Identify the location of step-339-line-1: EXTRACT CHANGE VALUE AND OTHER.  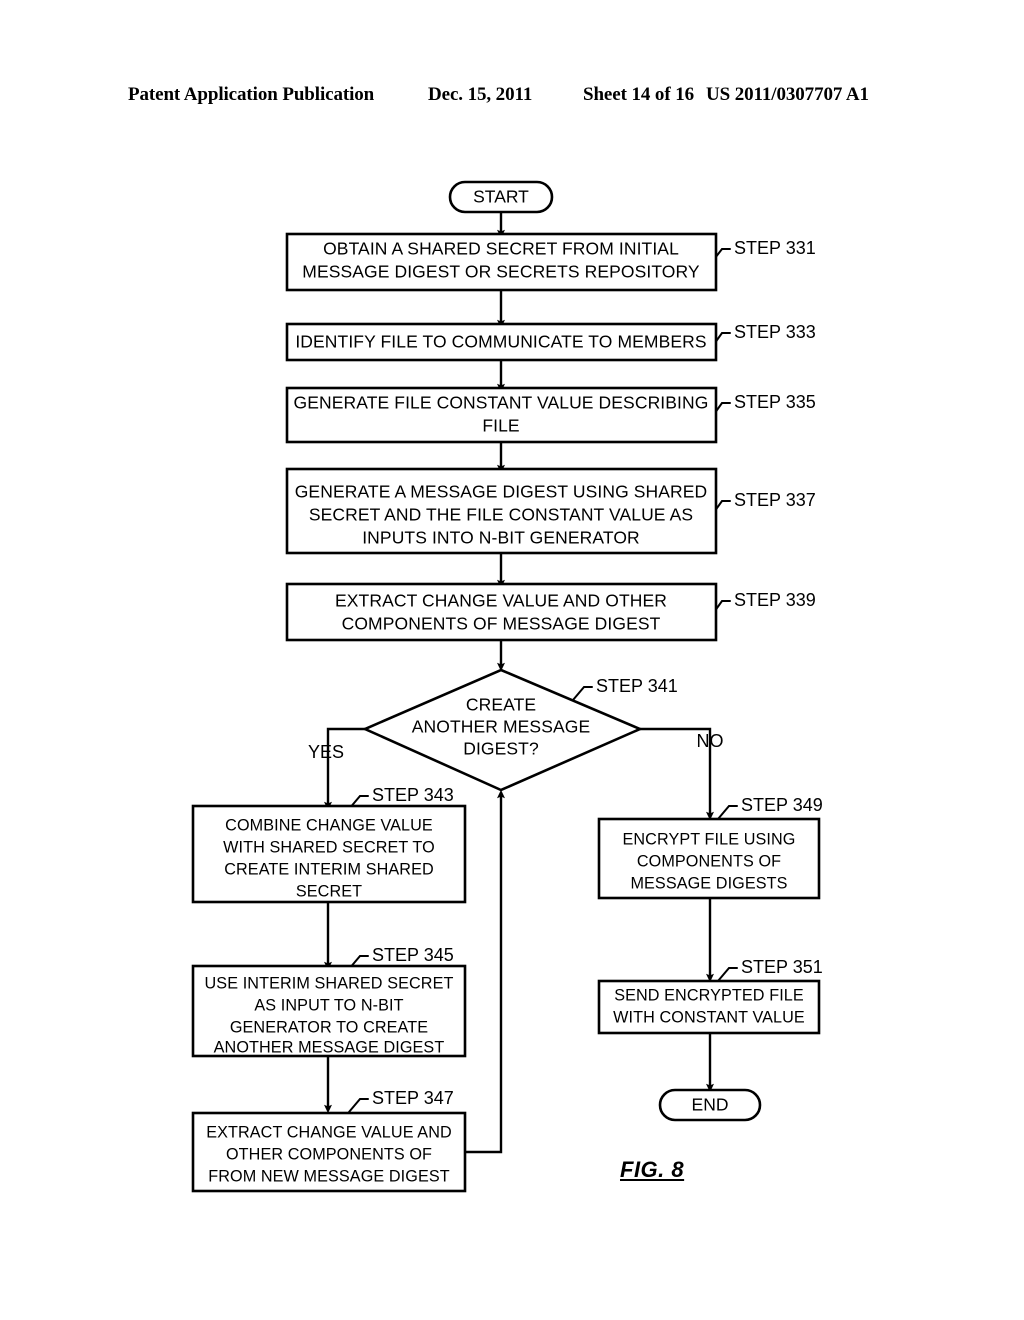
(501, 601).